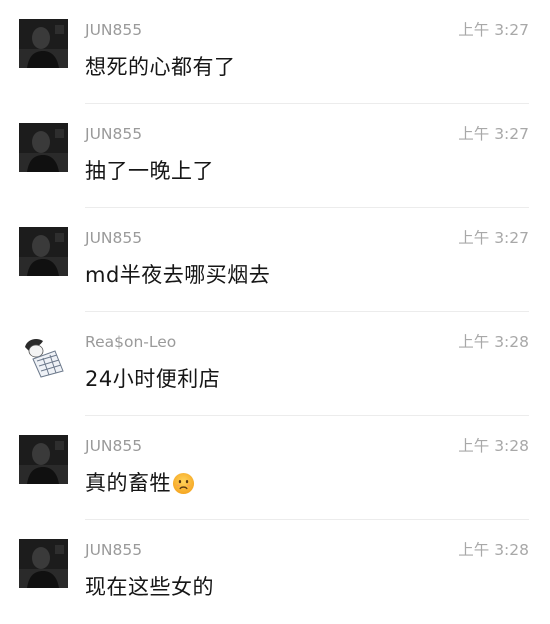 This screenshot has height=624, width=550. I want to click on message-text: md半夜去哪买烟去, so click(178, 275).